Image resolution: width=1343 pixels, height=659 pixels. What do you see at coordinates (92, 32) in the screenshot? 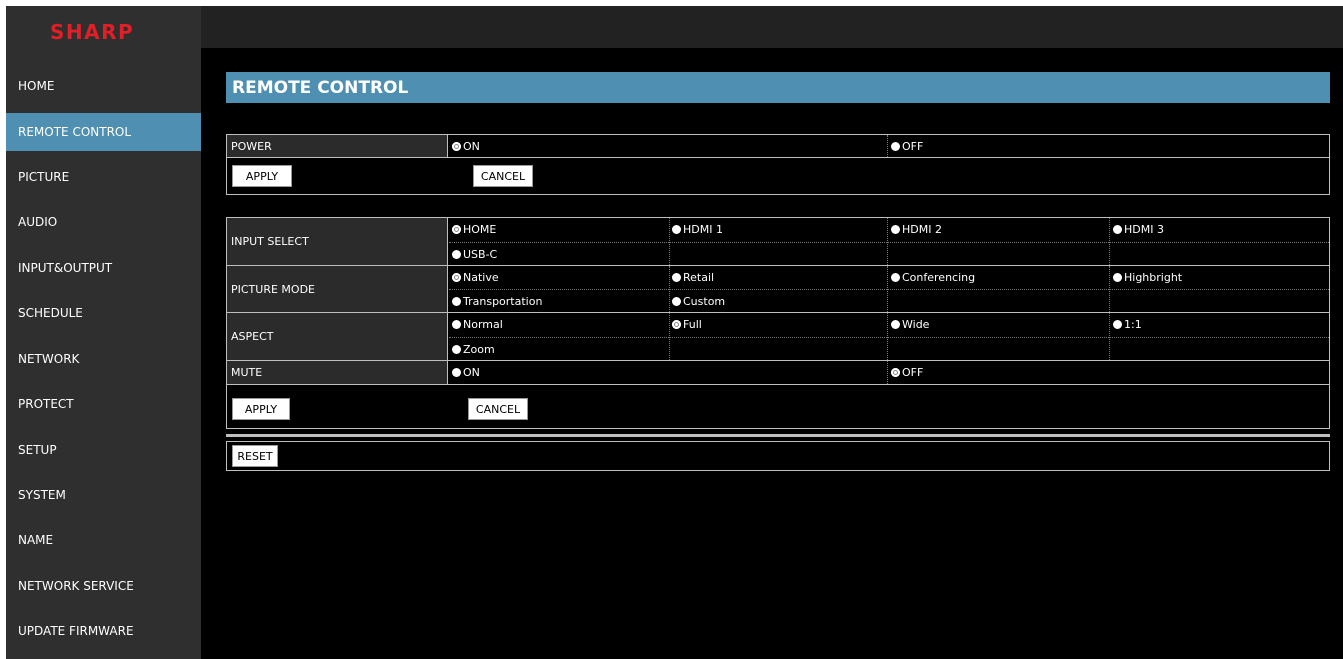
I see `sharp-logo: SHARP` at bounding box center [92, 32].